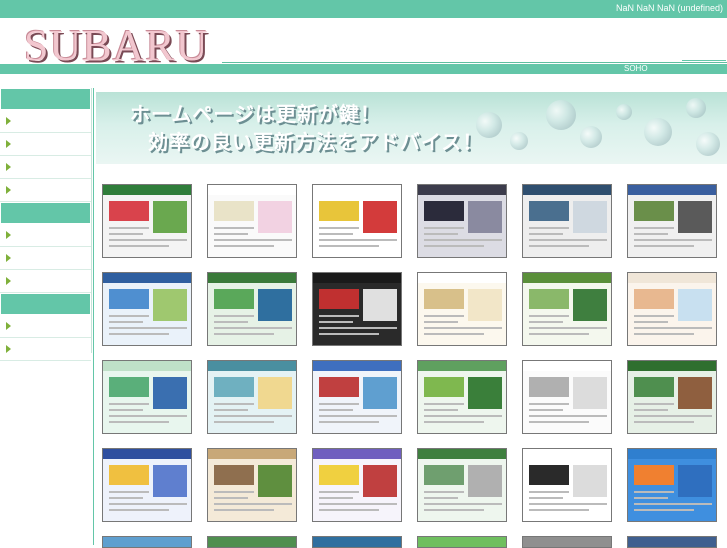  What do you see at coordinates (696, 108) in the screenshot?
I see `water-drop` at bounding box center [696, 108].